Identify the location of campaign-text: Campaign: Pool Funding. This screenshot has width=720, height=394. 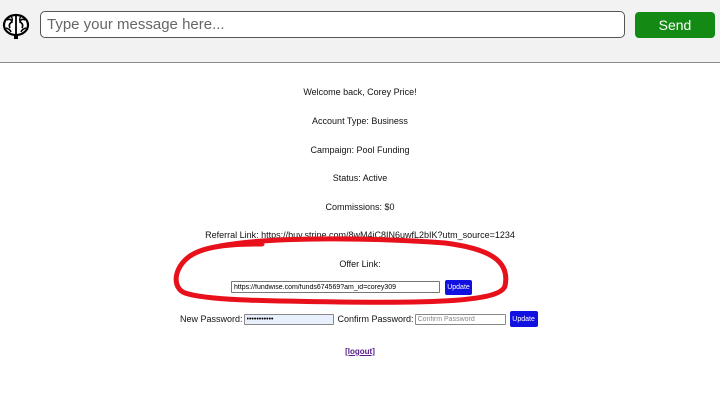
(360, 150).